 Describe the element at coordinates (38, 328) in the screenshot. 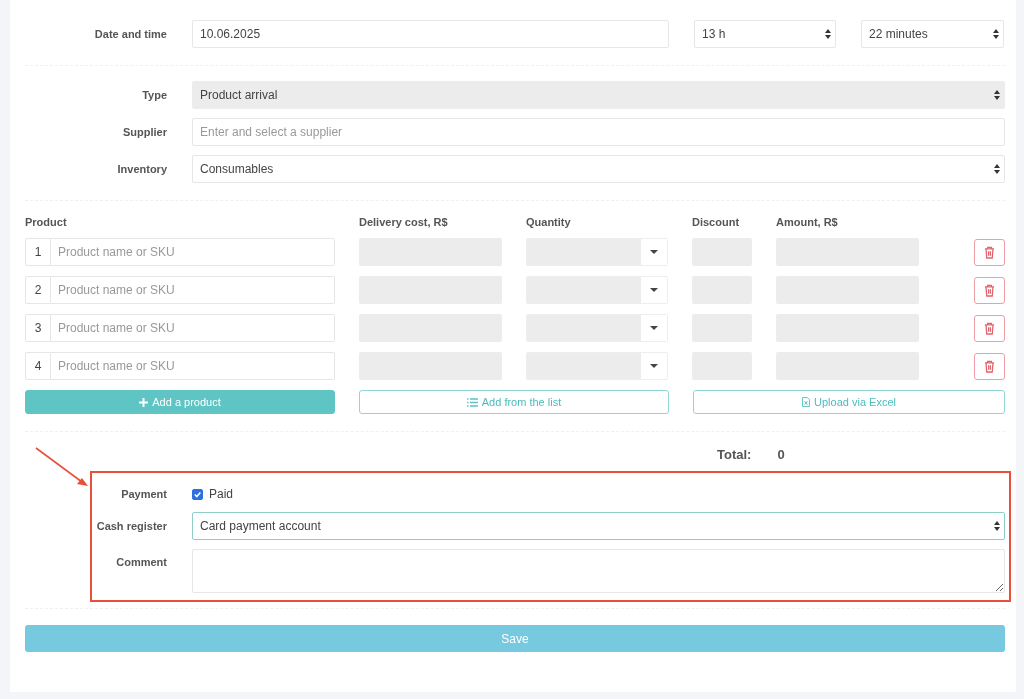

I see `row-number: 3` at that location.